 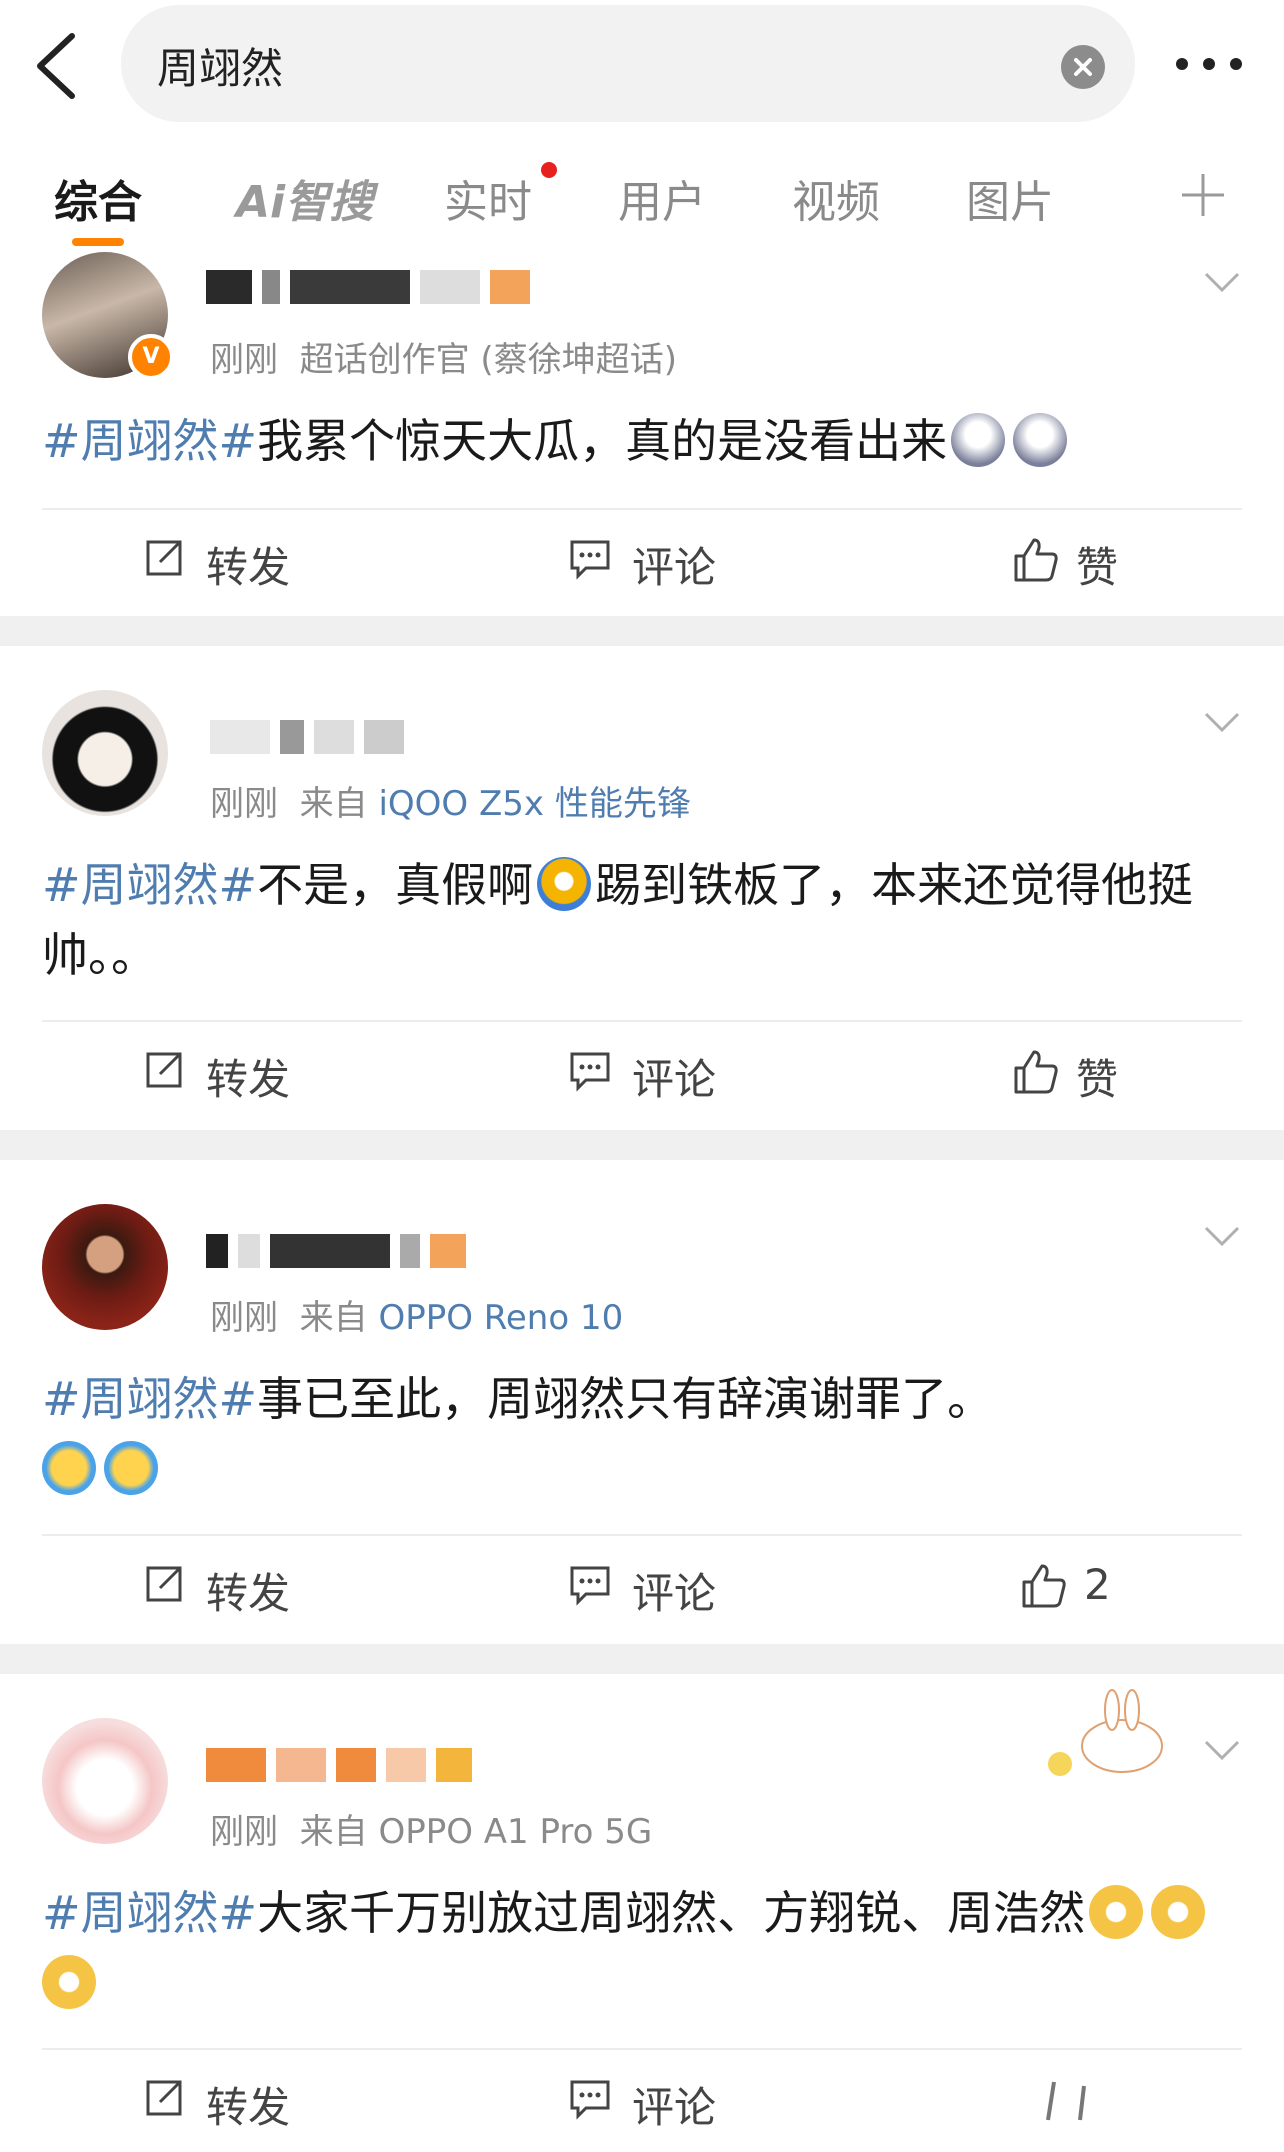 What do you see at coordinates (642, 1948) in the screenshot?
I see `post-text: #周翊然#大家千万别放过周翊然、方翔锐、周浩然` at bounding box center [642, 1948].